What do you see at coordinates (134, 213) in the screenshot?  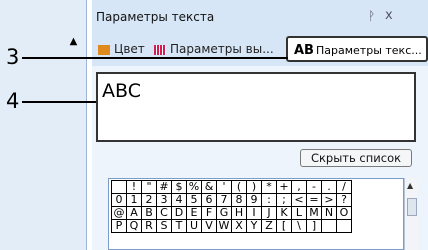 I see `char-cell: A` at bounding box center [134, 213].